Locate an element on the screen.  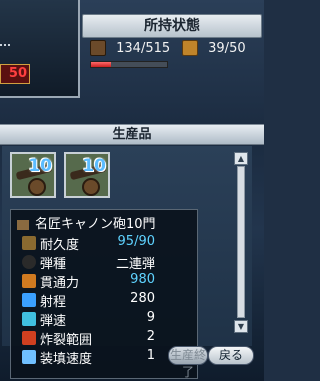
back-button: 戻る is located at coordinates (231, 355).